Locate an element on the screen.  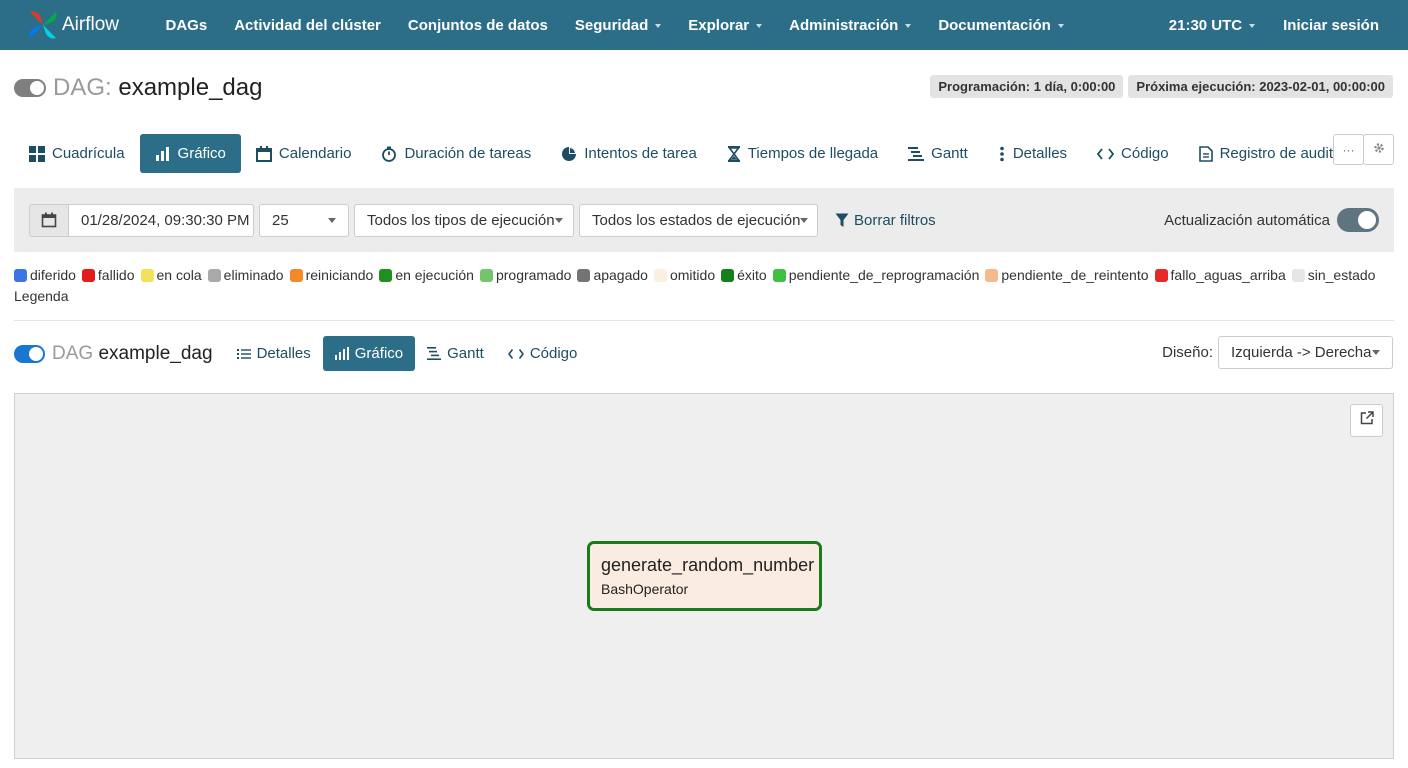
task-node: generate_random_number BashOperator is located at coordinates (704, 576).